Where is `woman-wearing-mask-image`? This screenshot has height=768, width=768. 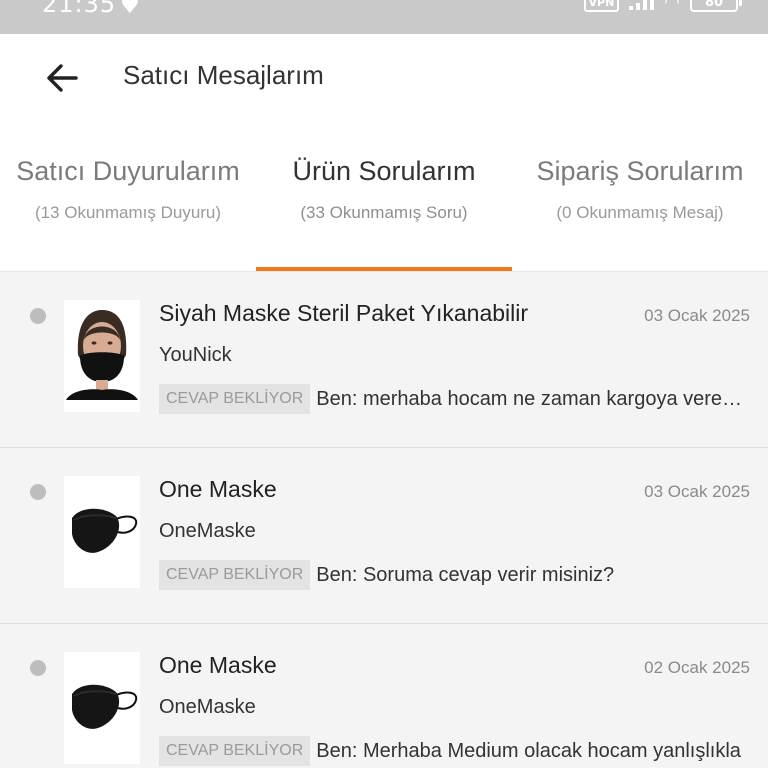
woman-wearing-mask-image is located at coordinates (102, 356).